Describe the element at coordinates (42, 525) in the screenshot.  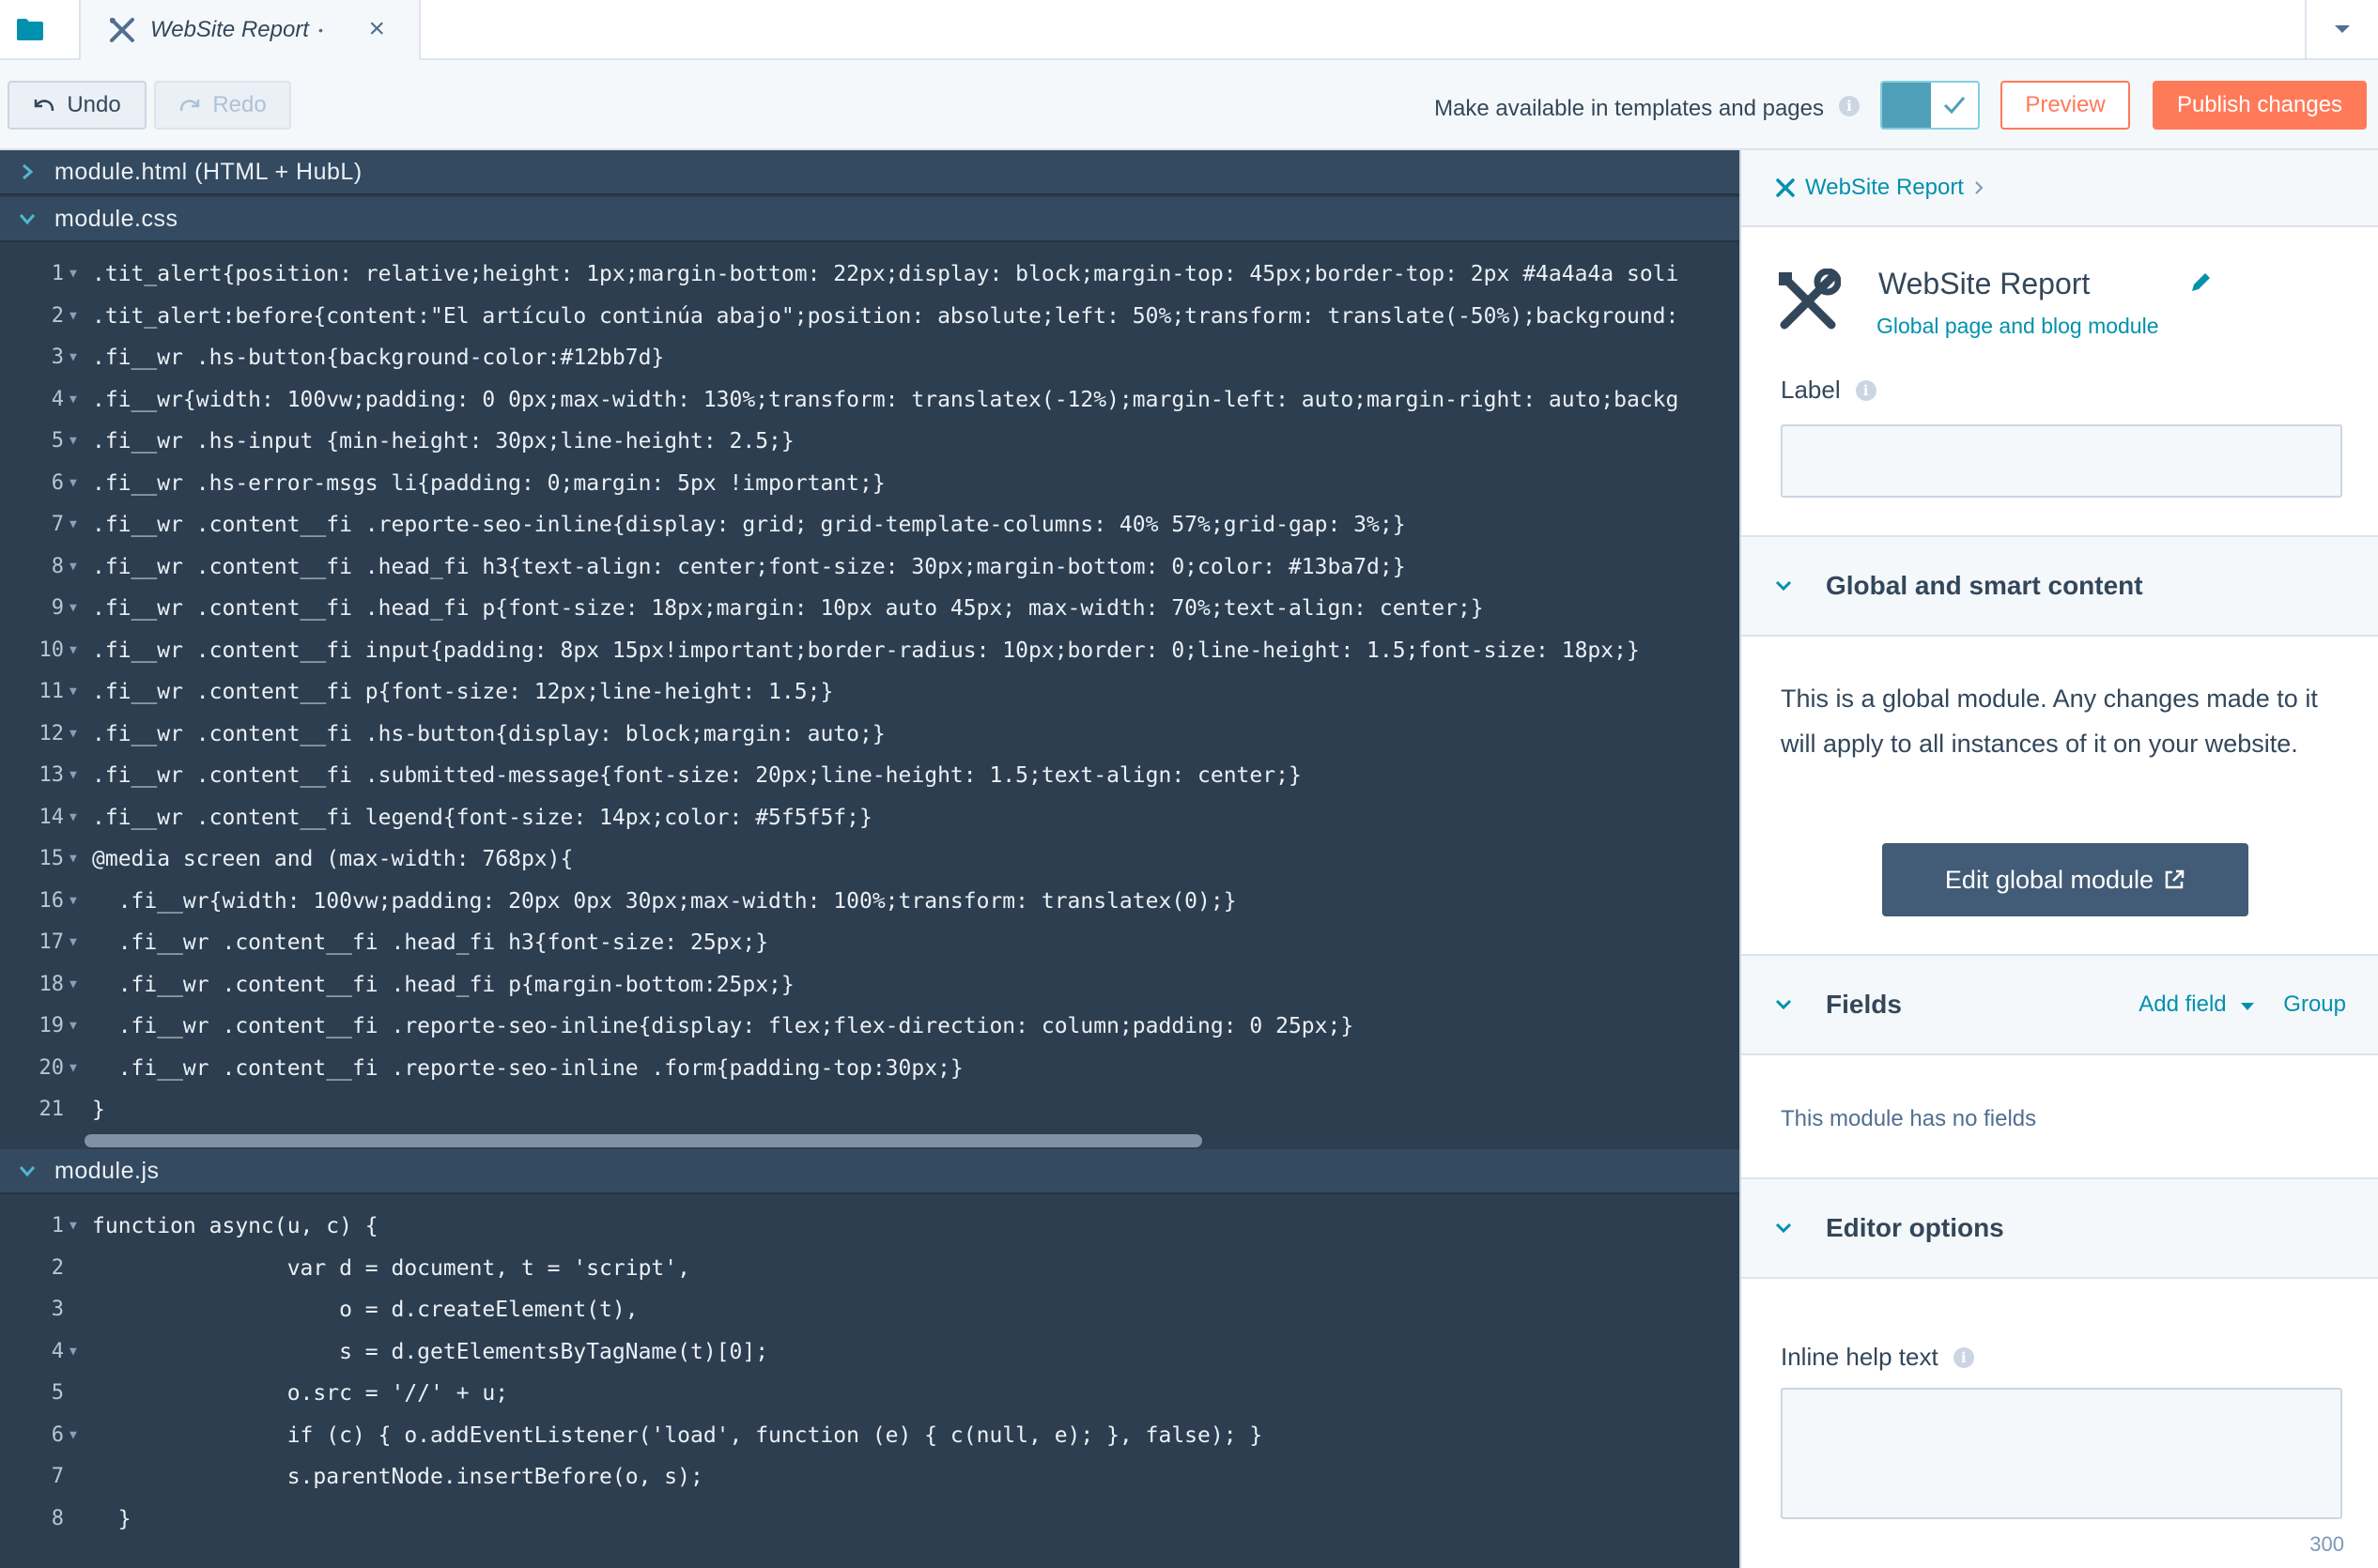
I see `line-number: 7 ▼` at that location.